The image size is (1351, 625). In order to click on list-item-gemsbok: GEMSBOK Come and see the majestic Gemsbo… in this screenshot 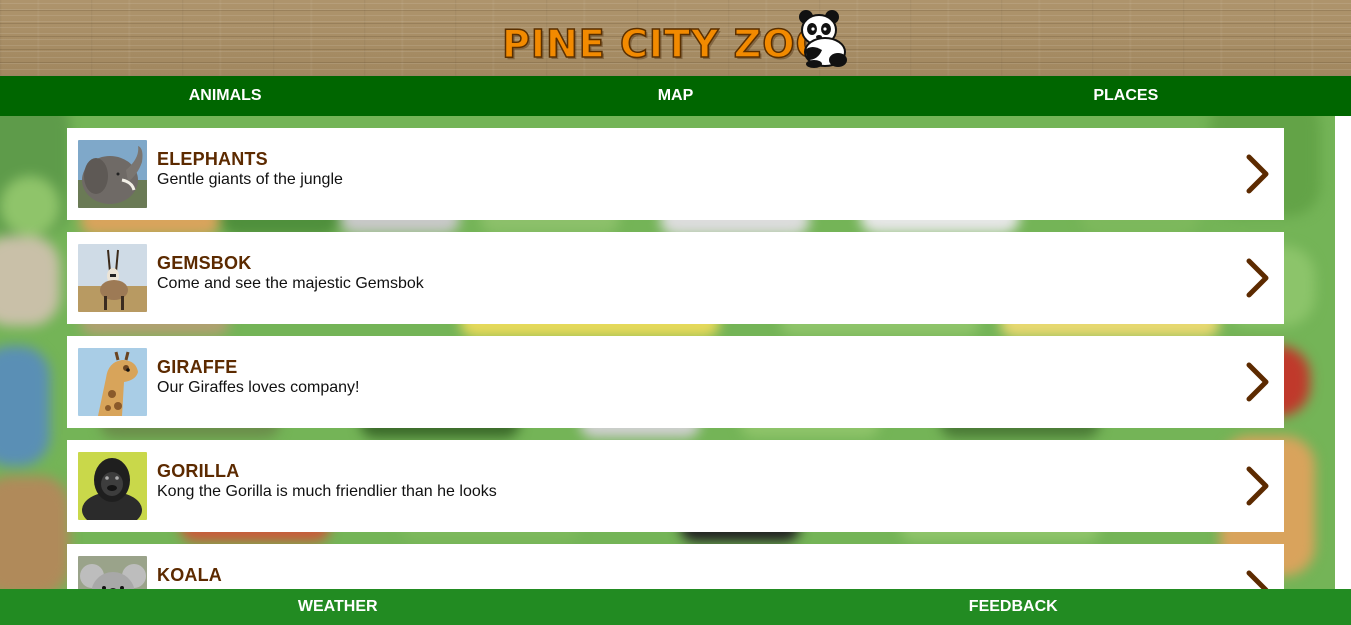, I will do `click(675, 278)`.